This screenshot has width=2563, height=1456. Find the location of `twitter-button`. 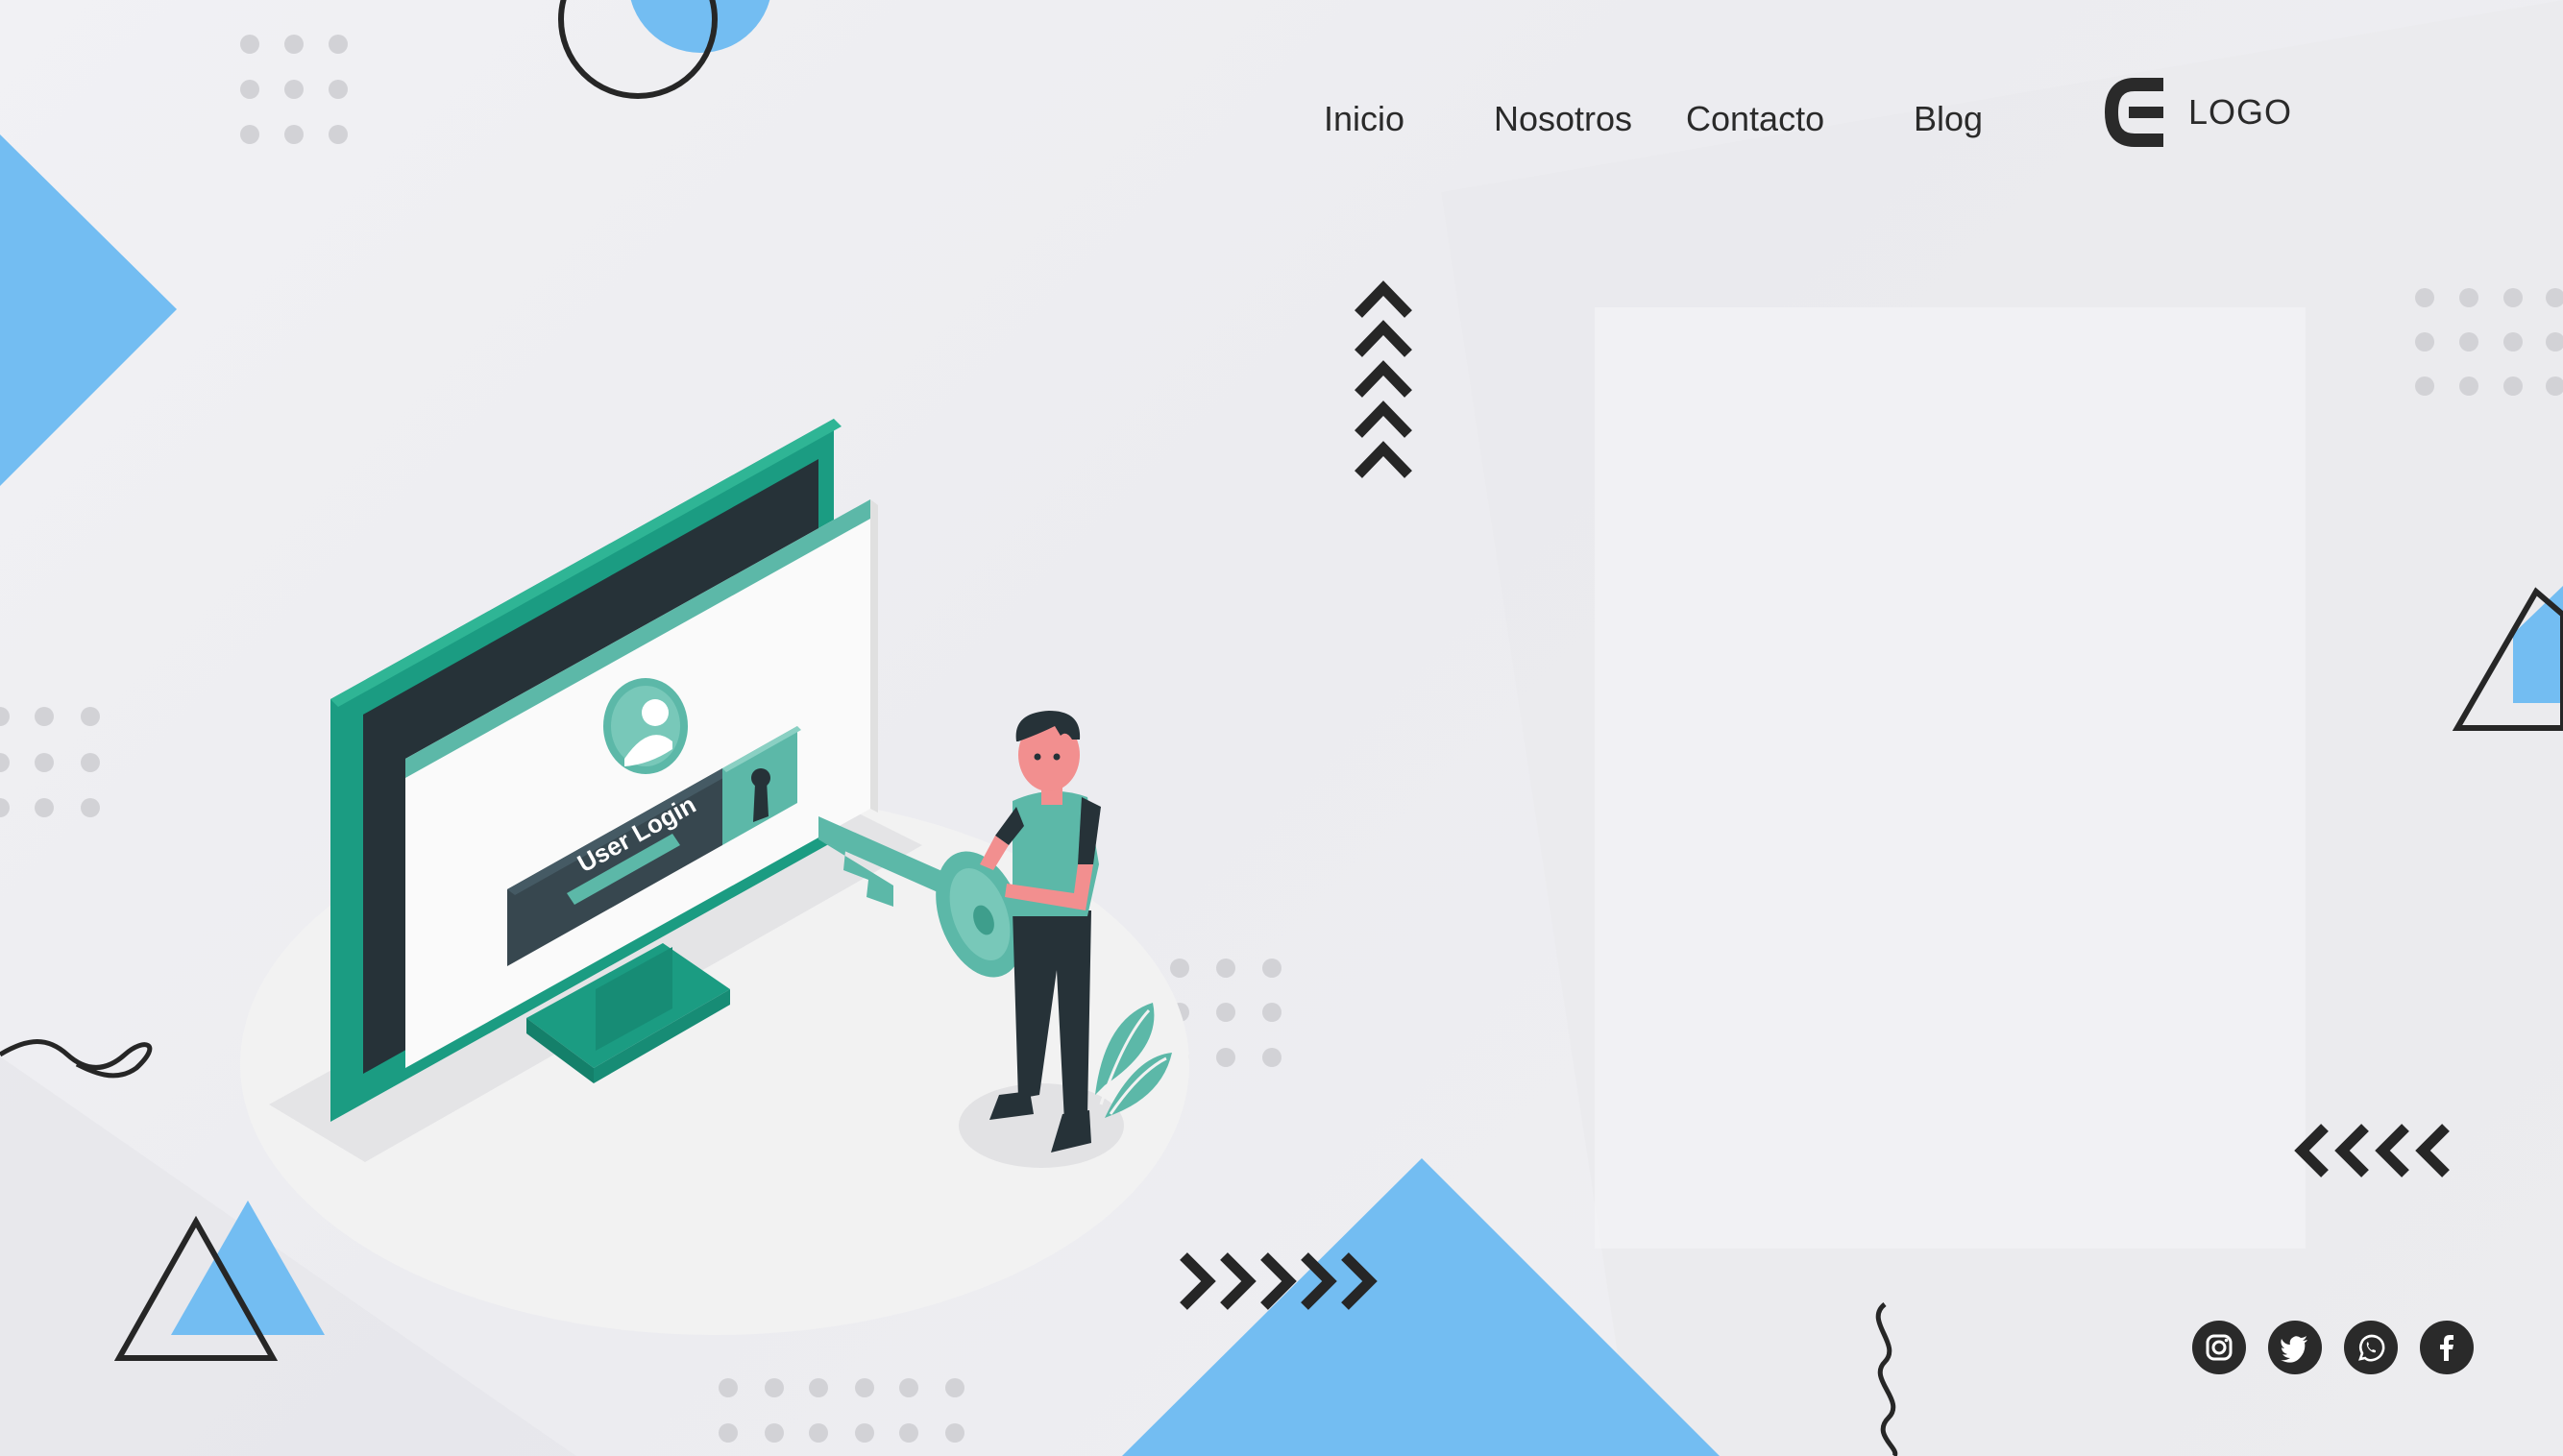

twitter-button is located at coordinates (2295, 1347).